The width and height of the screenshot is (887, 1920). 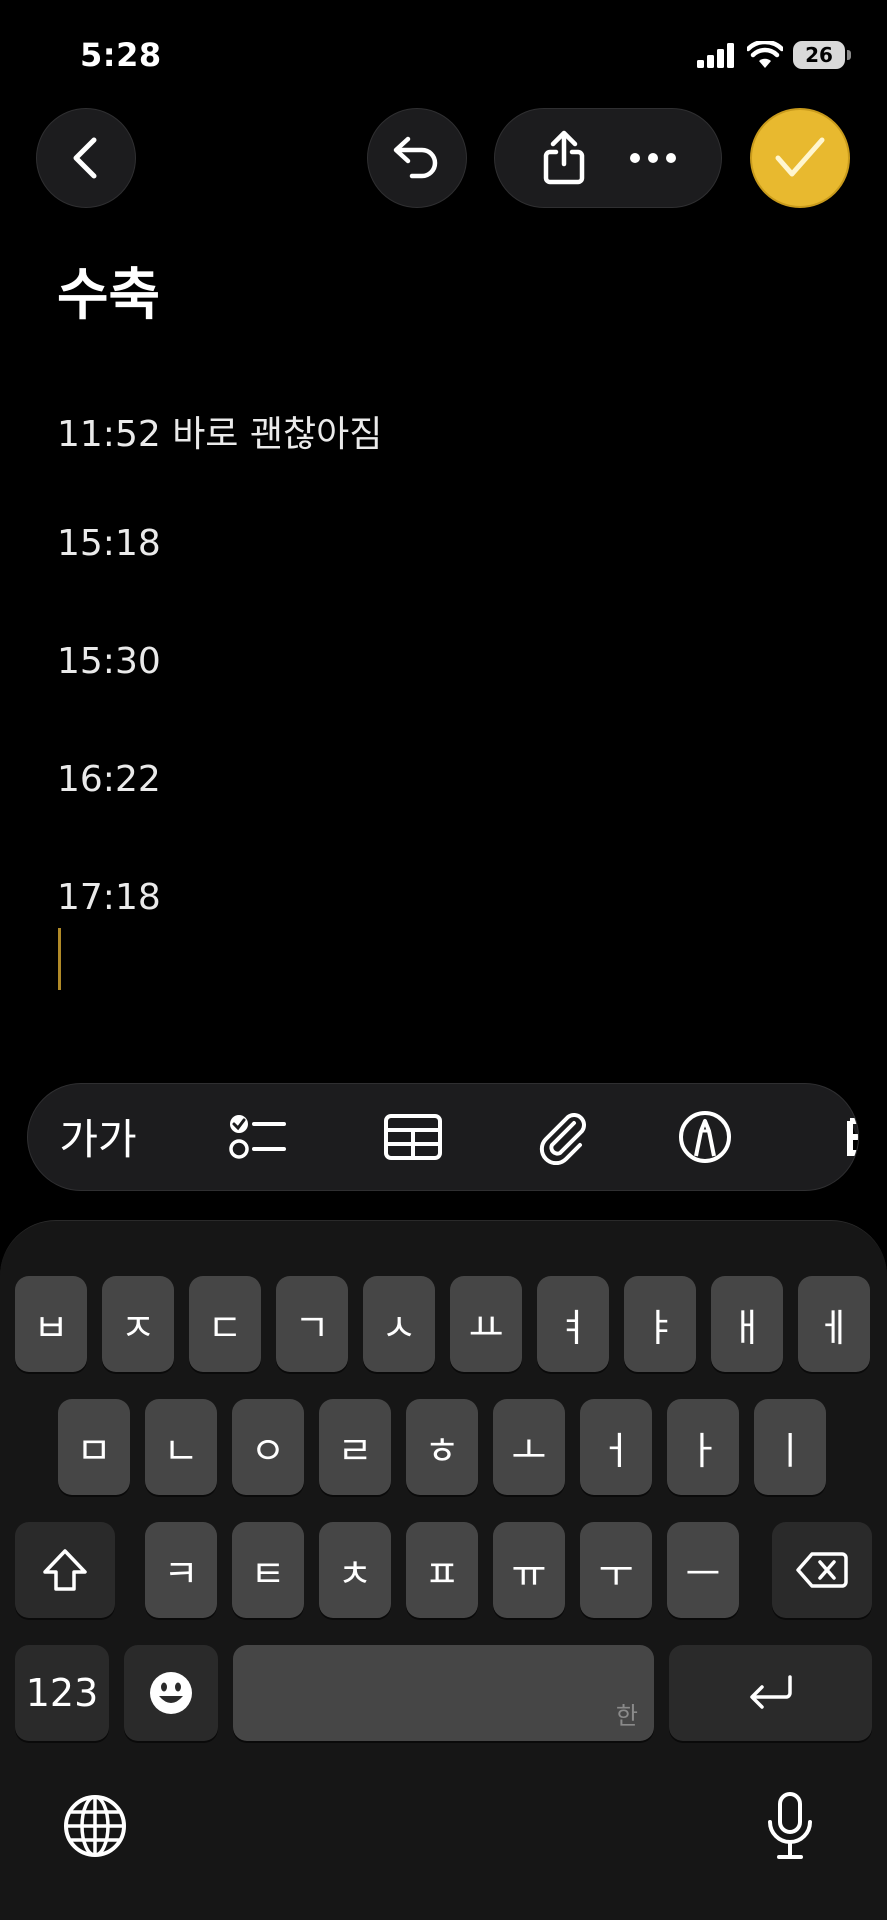 I want to click on delete-icon, so click(x=822, y=1570).